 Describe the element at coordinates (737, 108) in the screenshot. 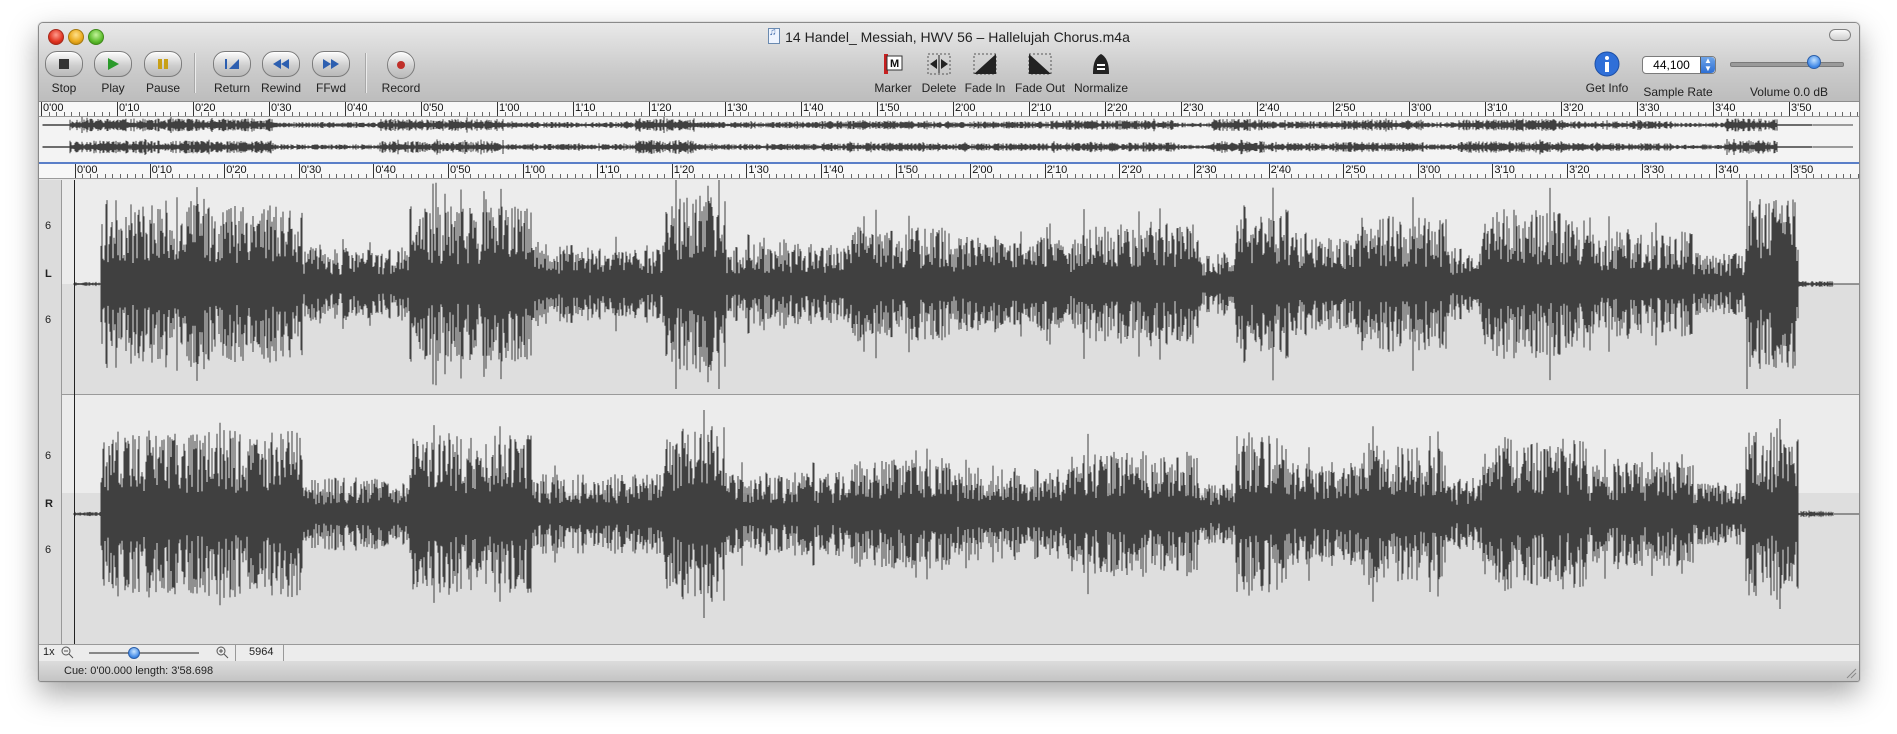

I see `ruler-time-label: 1'30` at that location.